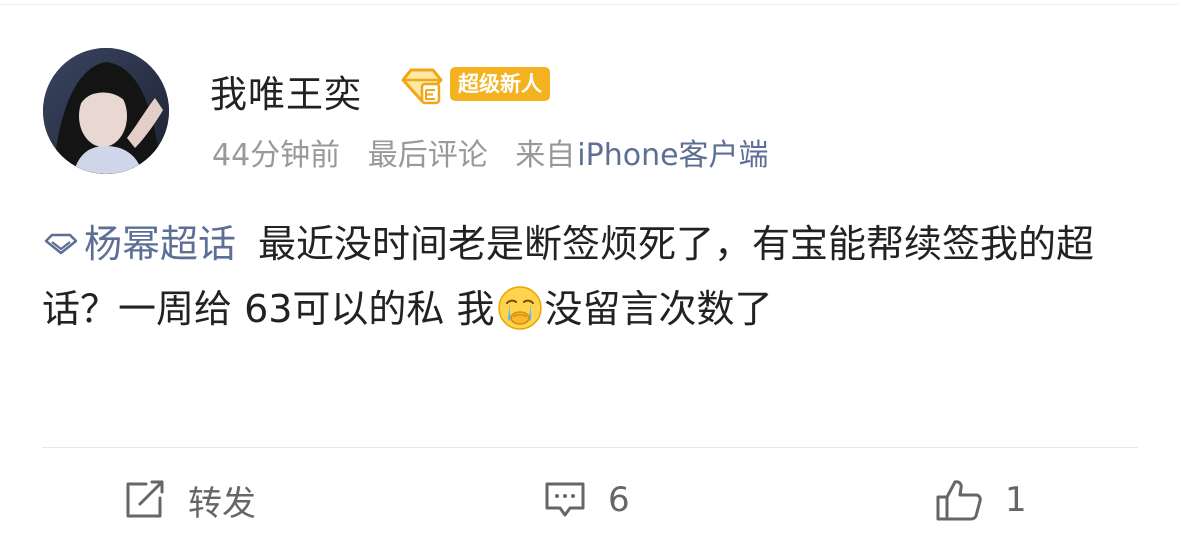 The height and width of the screenshot is (546, 1179). What do you see at coordinates (422, 86) in the screenshot?
I see `vip-diamond-icon` at bounding box center [422, 86].